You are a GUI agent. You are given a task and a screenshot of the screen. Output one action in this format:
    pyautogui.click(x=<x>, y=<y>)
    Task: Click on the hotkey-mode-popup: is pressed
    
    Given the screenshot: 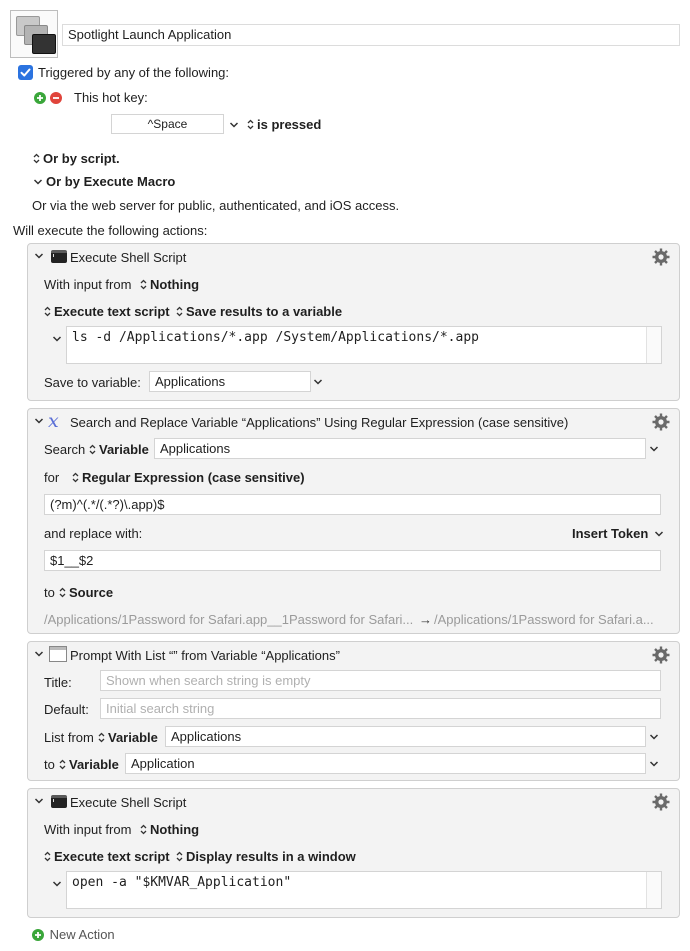 What is the action you would take?
    pyautogui.click(x=284, y=124)
    